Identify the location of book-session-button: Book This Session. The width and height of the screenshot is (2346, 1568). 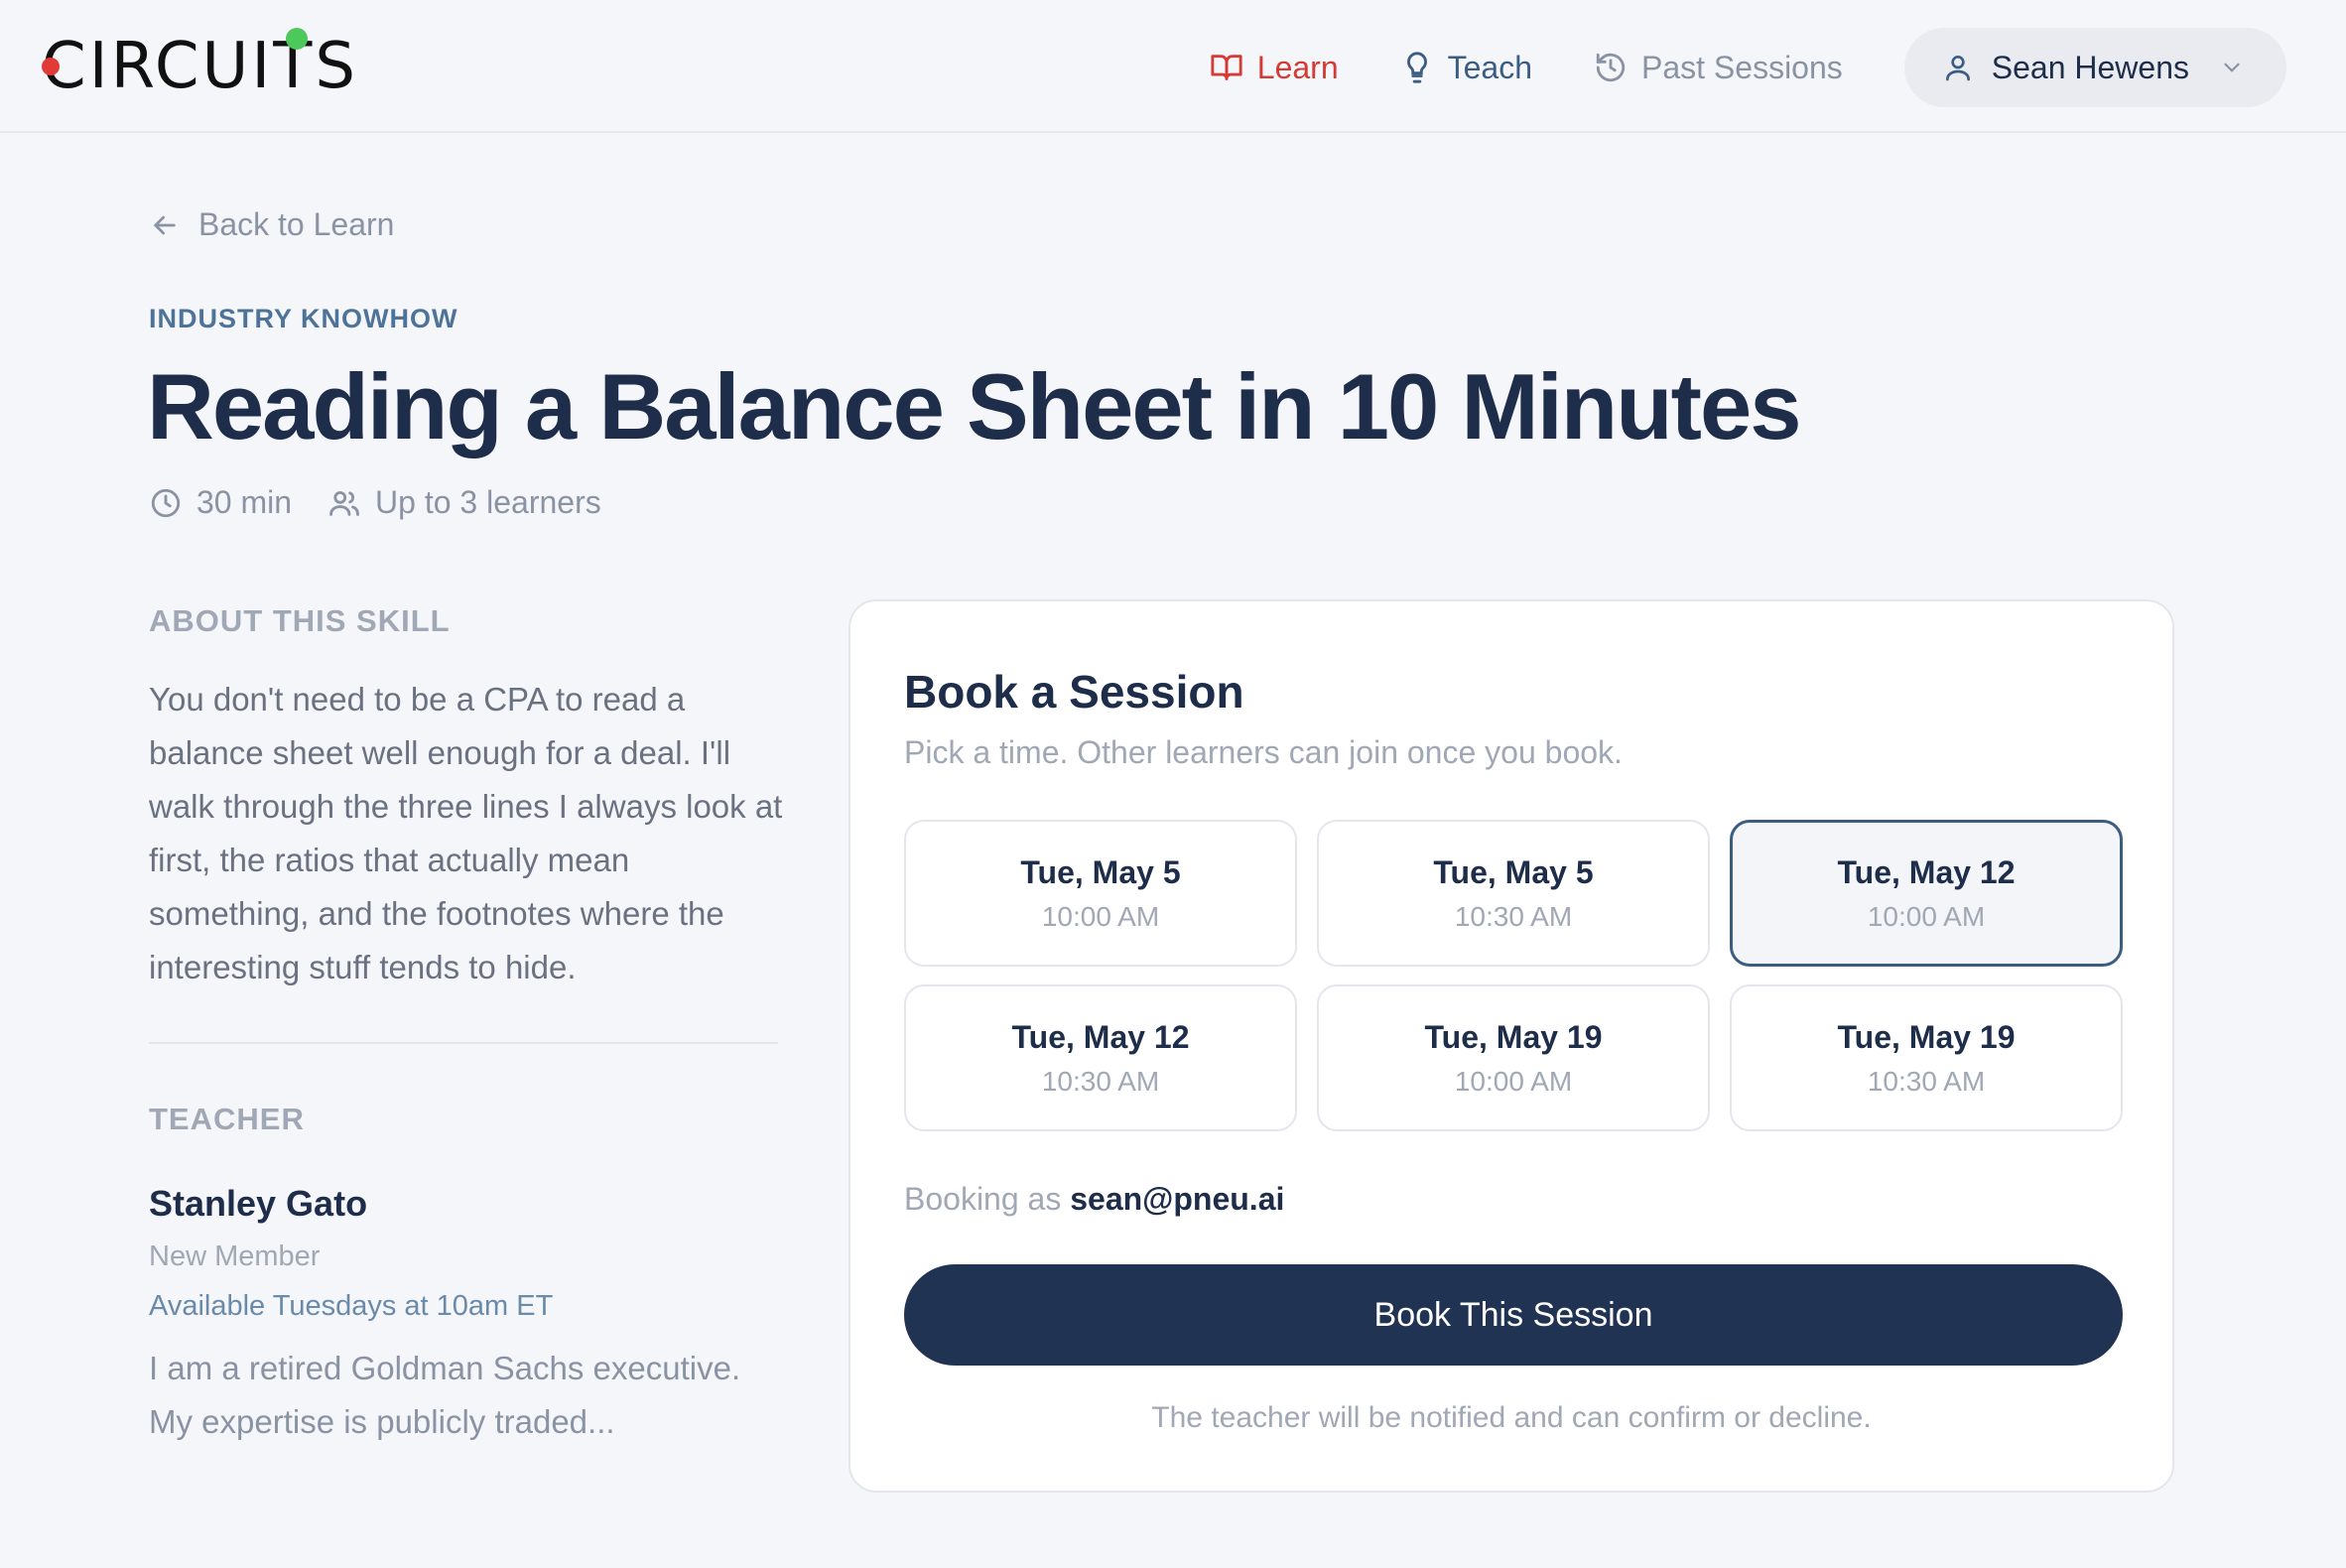
(1513, 1315).